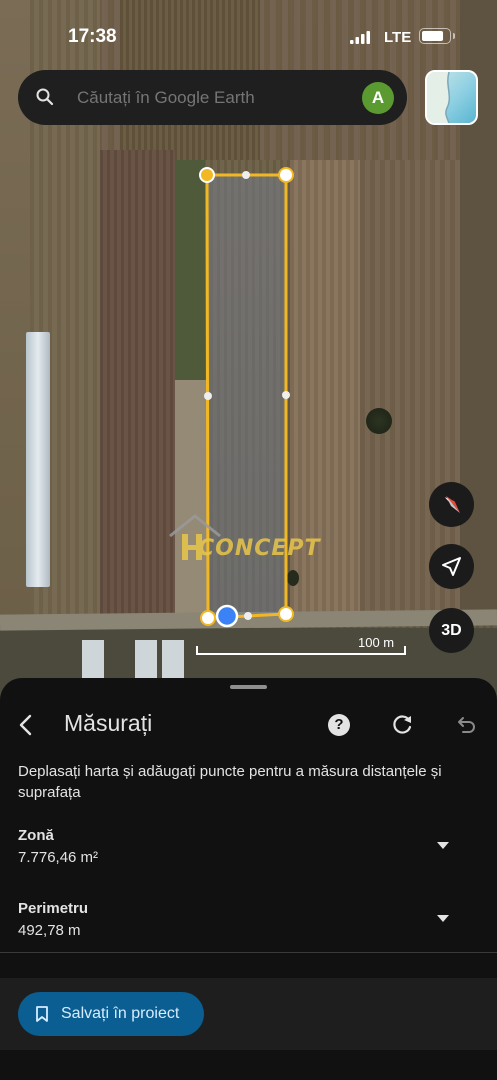 The width and height of the screenshot is (497, 1080). I want to click on redo-icon, so click(402, 725).